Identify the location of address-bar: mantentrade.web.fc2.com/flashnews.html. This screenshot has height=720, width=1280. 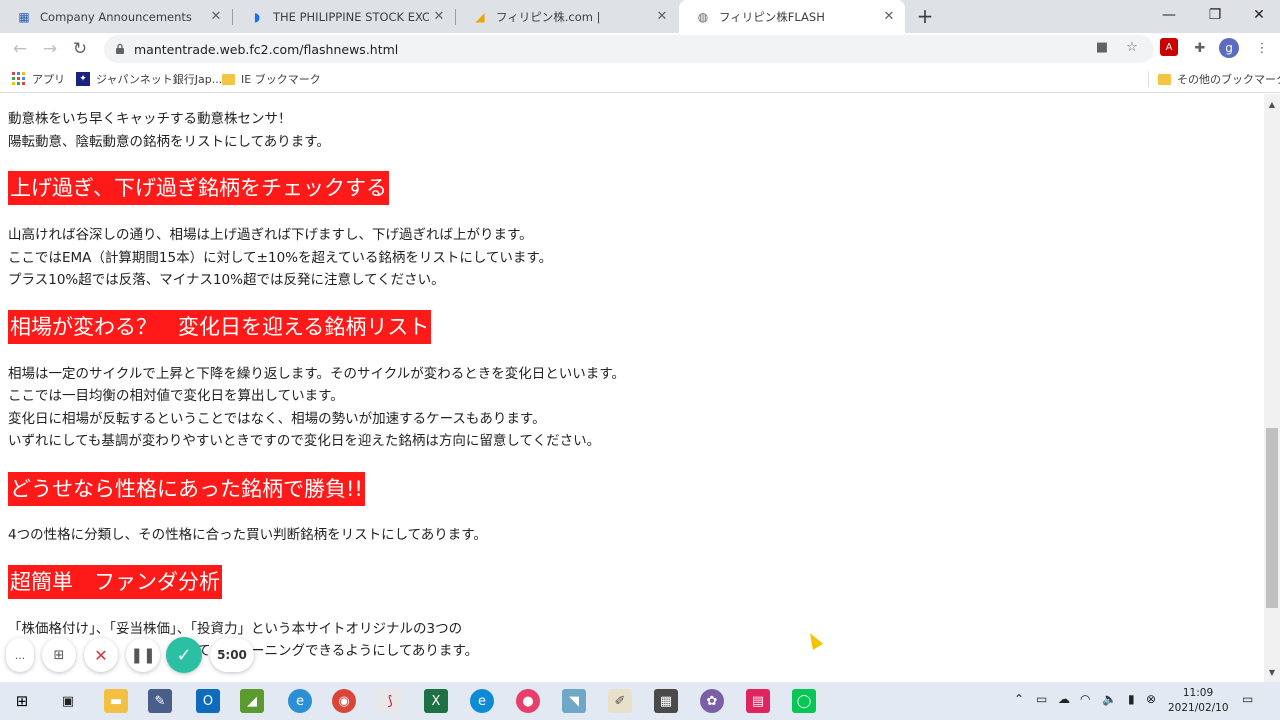
(629, 49).